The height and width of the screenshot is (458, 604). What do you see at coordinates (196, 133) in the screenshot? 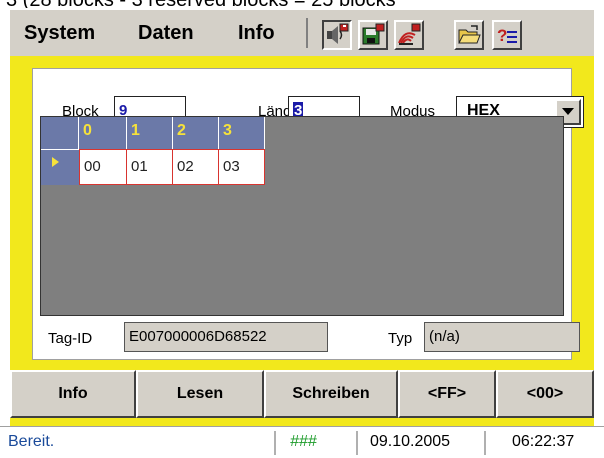
I see `column-header: 2` at bounding box center [196, 133].